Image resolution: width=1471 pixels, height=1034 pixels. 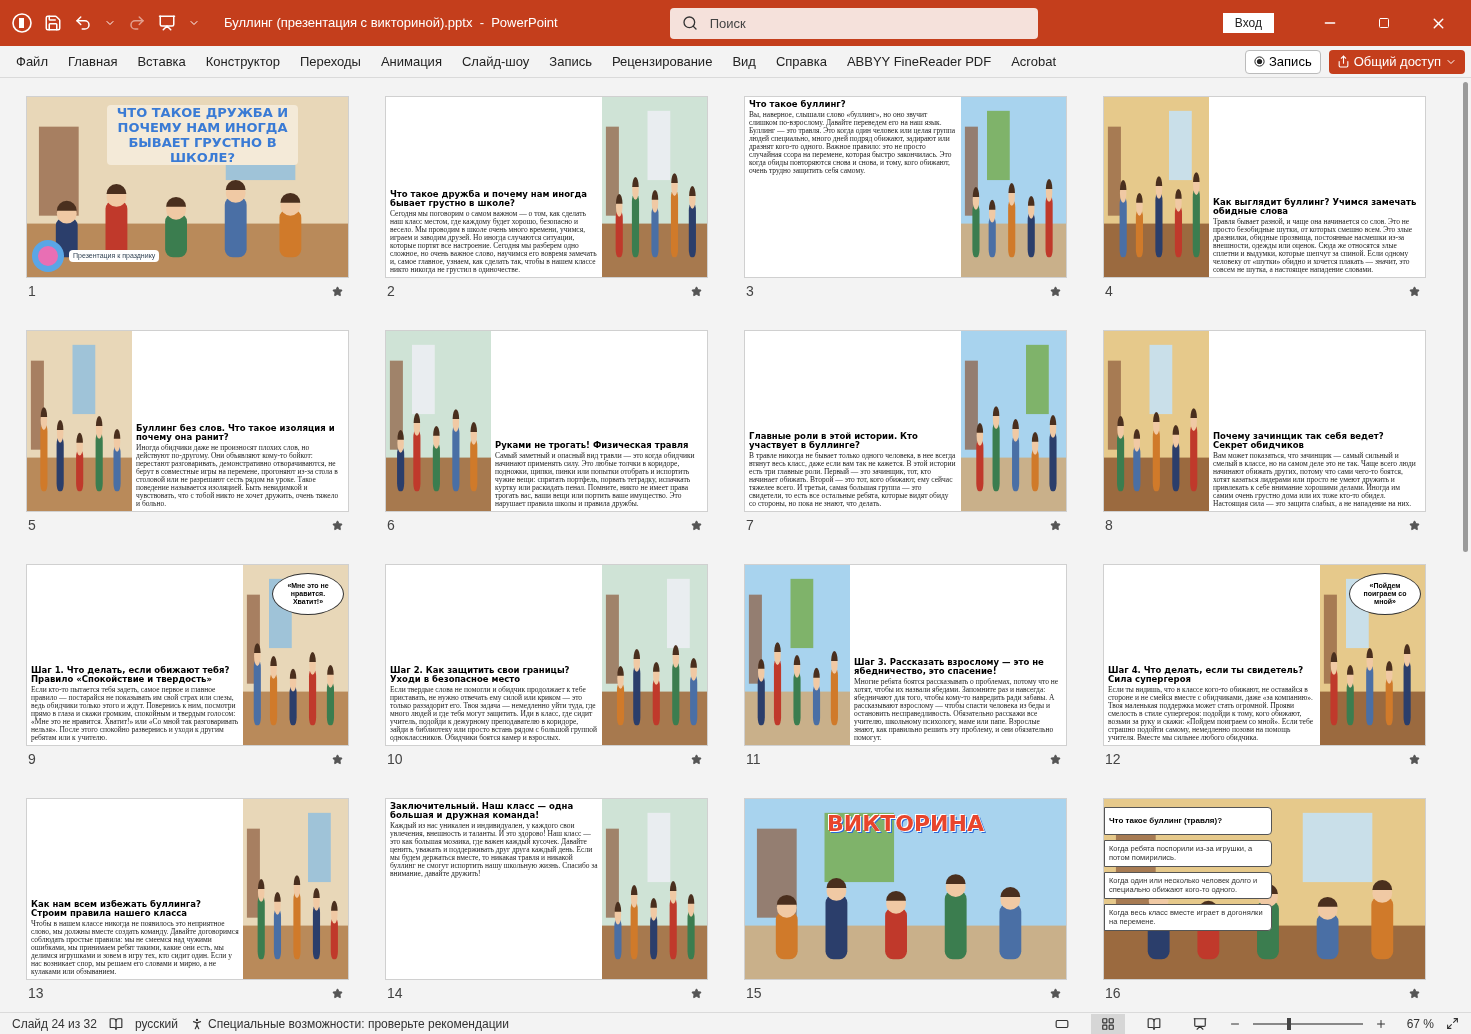 What do you see at coordinates (480, 675) in the screenshot?
I see `slide-title: Шаг 2. Как защитить свои границы? Уходи в безопасное место` at bounding box center [480, 675].